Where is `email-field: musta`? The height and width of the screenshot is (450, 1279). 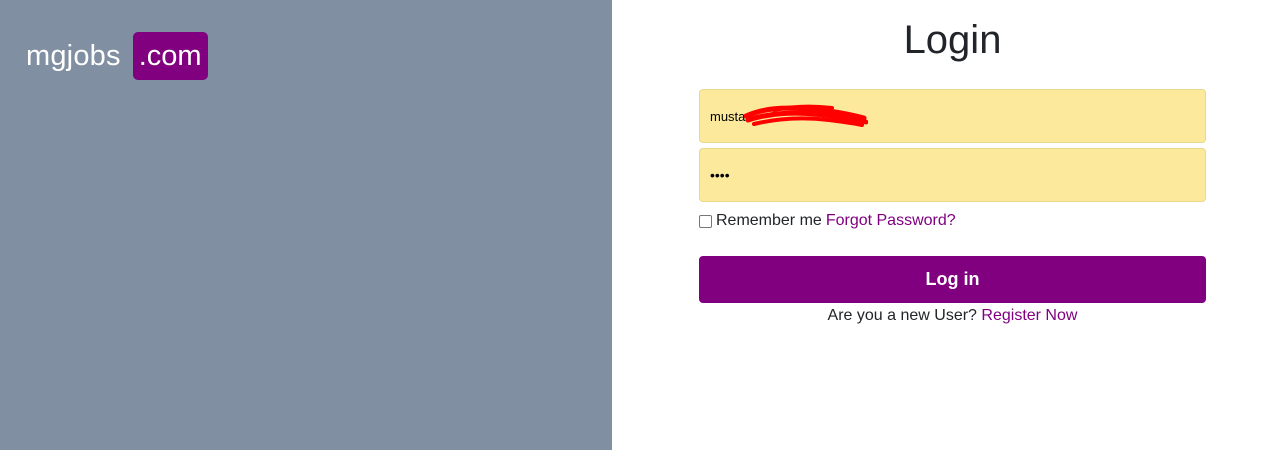 email-field: musta is located at coordinates (952, 116).